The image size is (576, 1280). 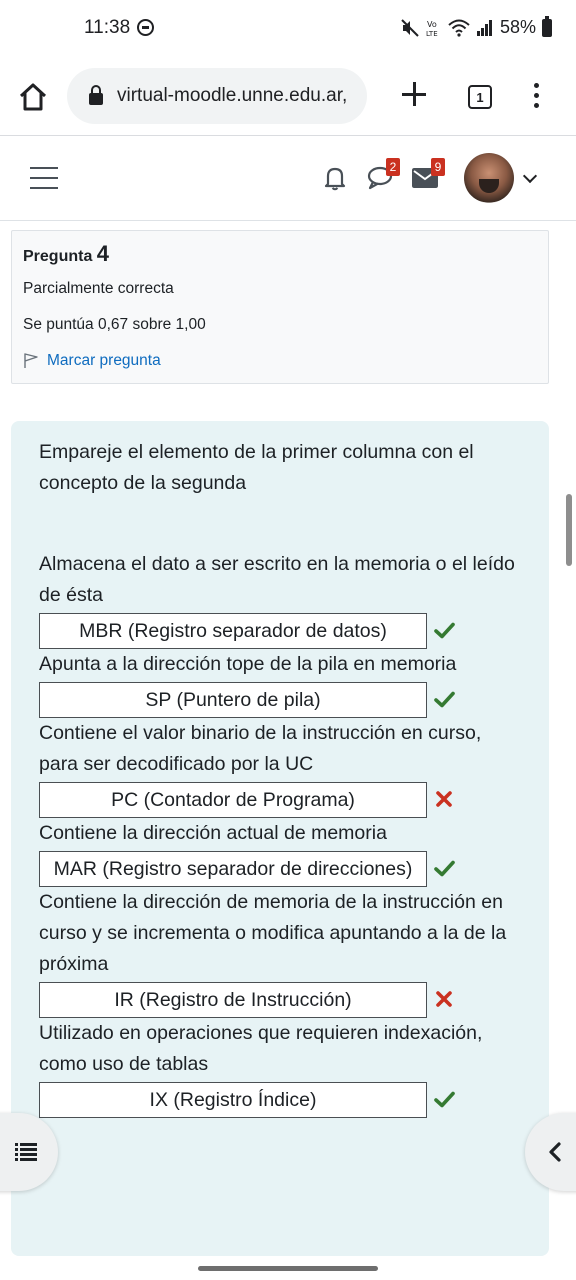 I want to click on notification-dot-icon, so click(x=145, y=27).